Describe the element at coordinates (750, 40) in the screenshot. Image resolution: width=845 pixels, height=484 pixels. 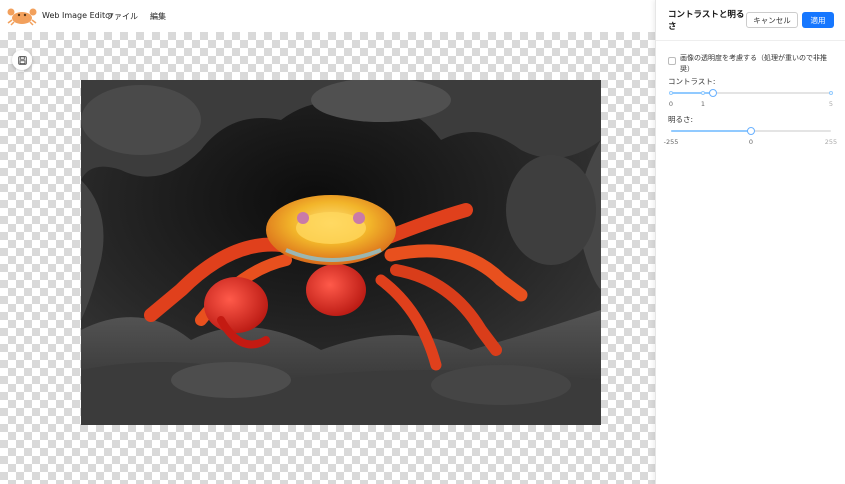
I see `divider` at that location.